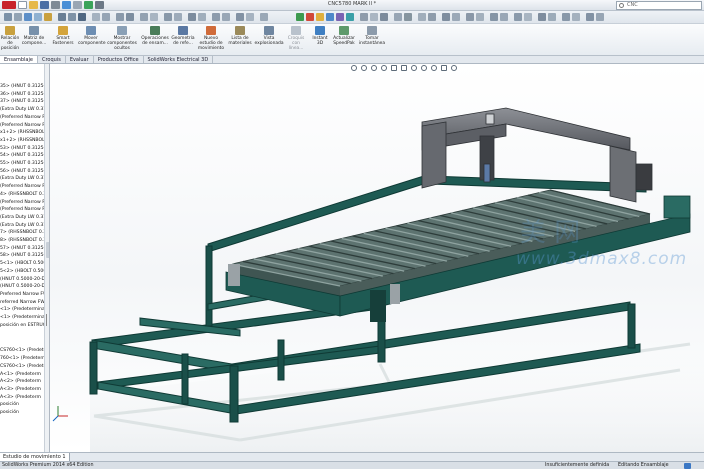 The height and width of the screenshot is (469, 704). Describe the element at coordinates (24, 310) in the screenshot. I see `tree-item: <1> (Predeterminado)` at that location.